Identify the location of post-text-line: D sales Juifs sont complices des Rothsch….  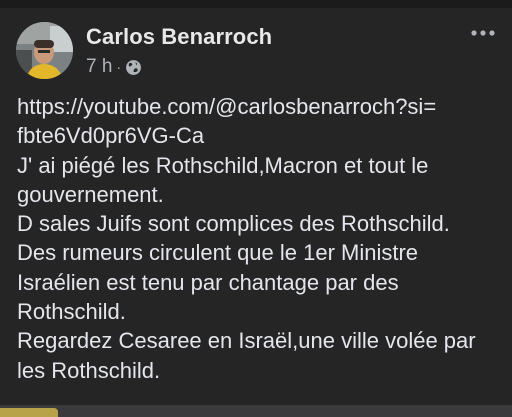
(233, 224).